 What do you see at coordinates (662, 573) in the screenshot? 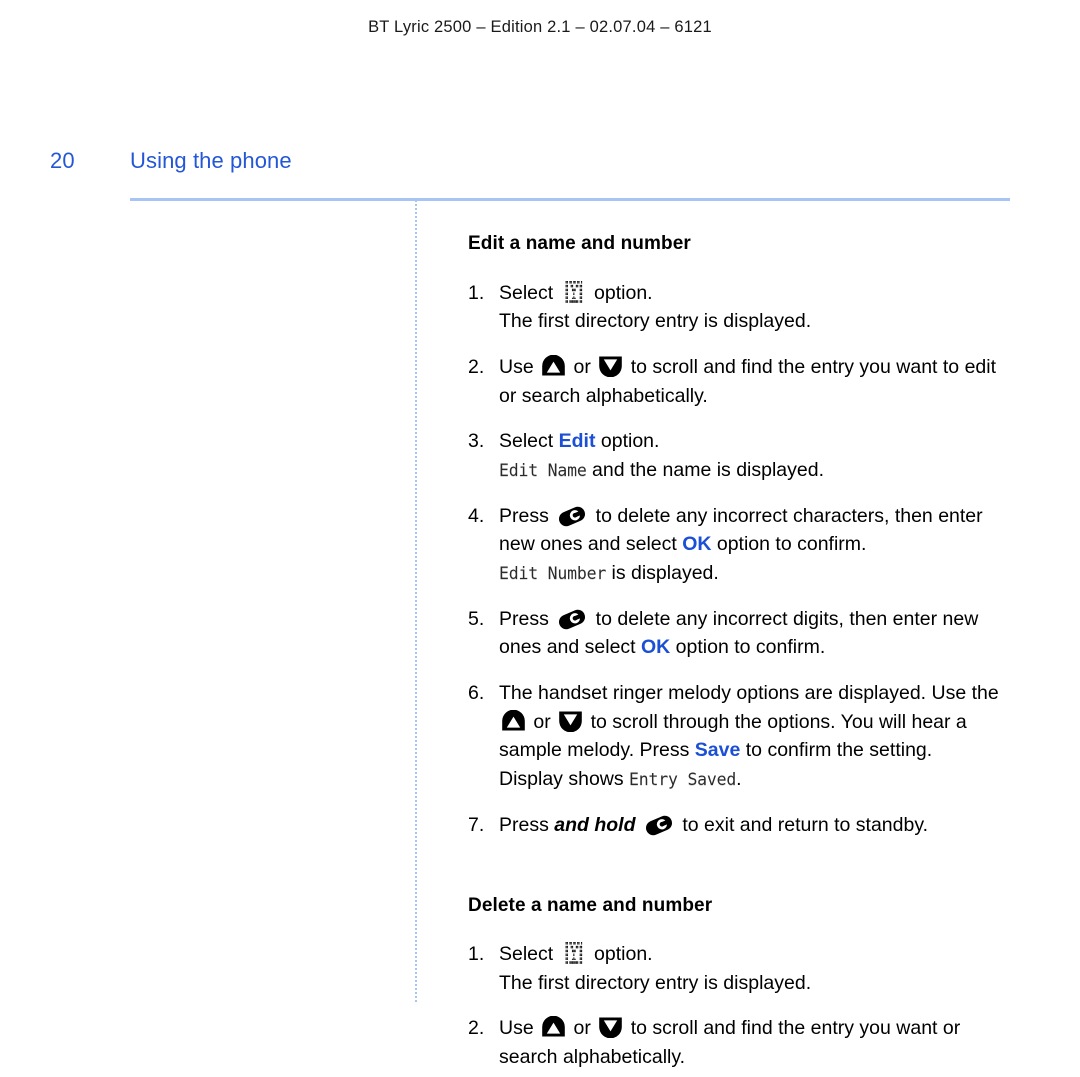
I see `step-text: is displayed.` at bounding box center [662, 573].